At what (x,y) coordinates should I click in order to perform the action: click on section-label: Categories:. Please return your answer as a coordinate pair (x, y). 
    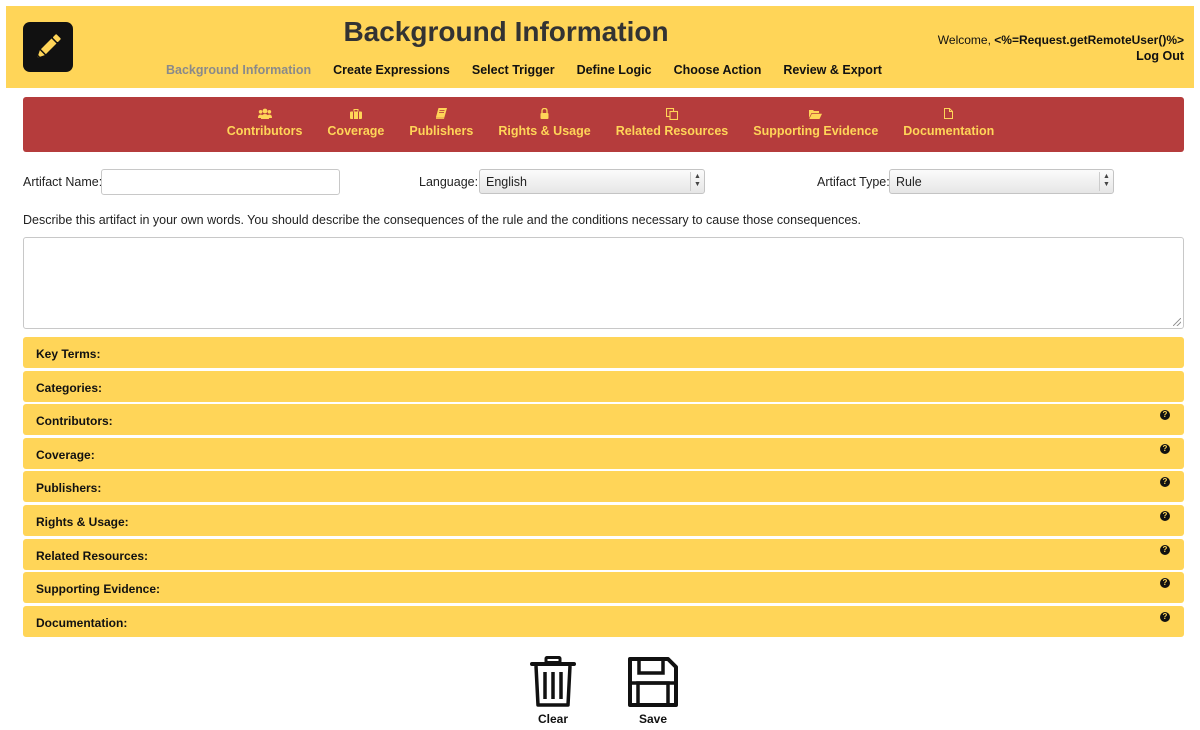
    Looking at the image, I should click on (69, 387).